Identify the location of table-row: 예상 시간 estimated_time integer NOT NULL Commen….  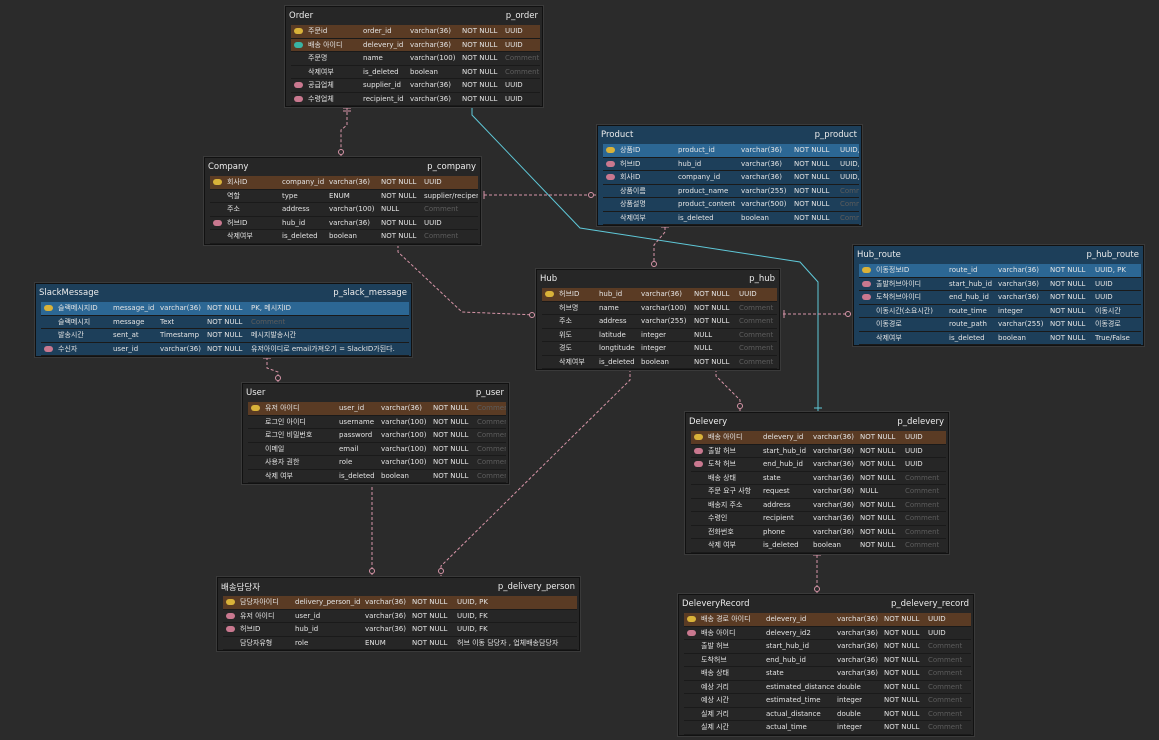
(827, 701).